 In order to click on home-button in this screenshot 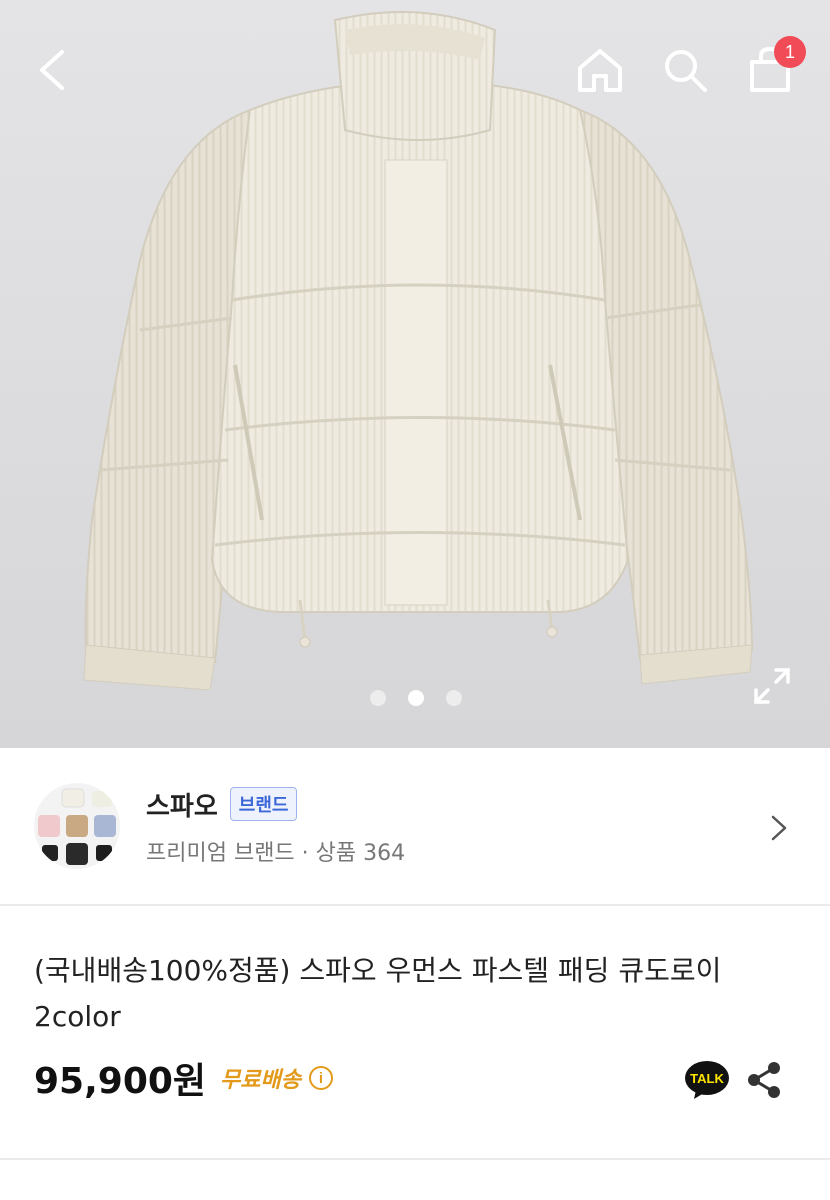, I will do `click(600, 70)`.